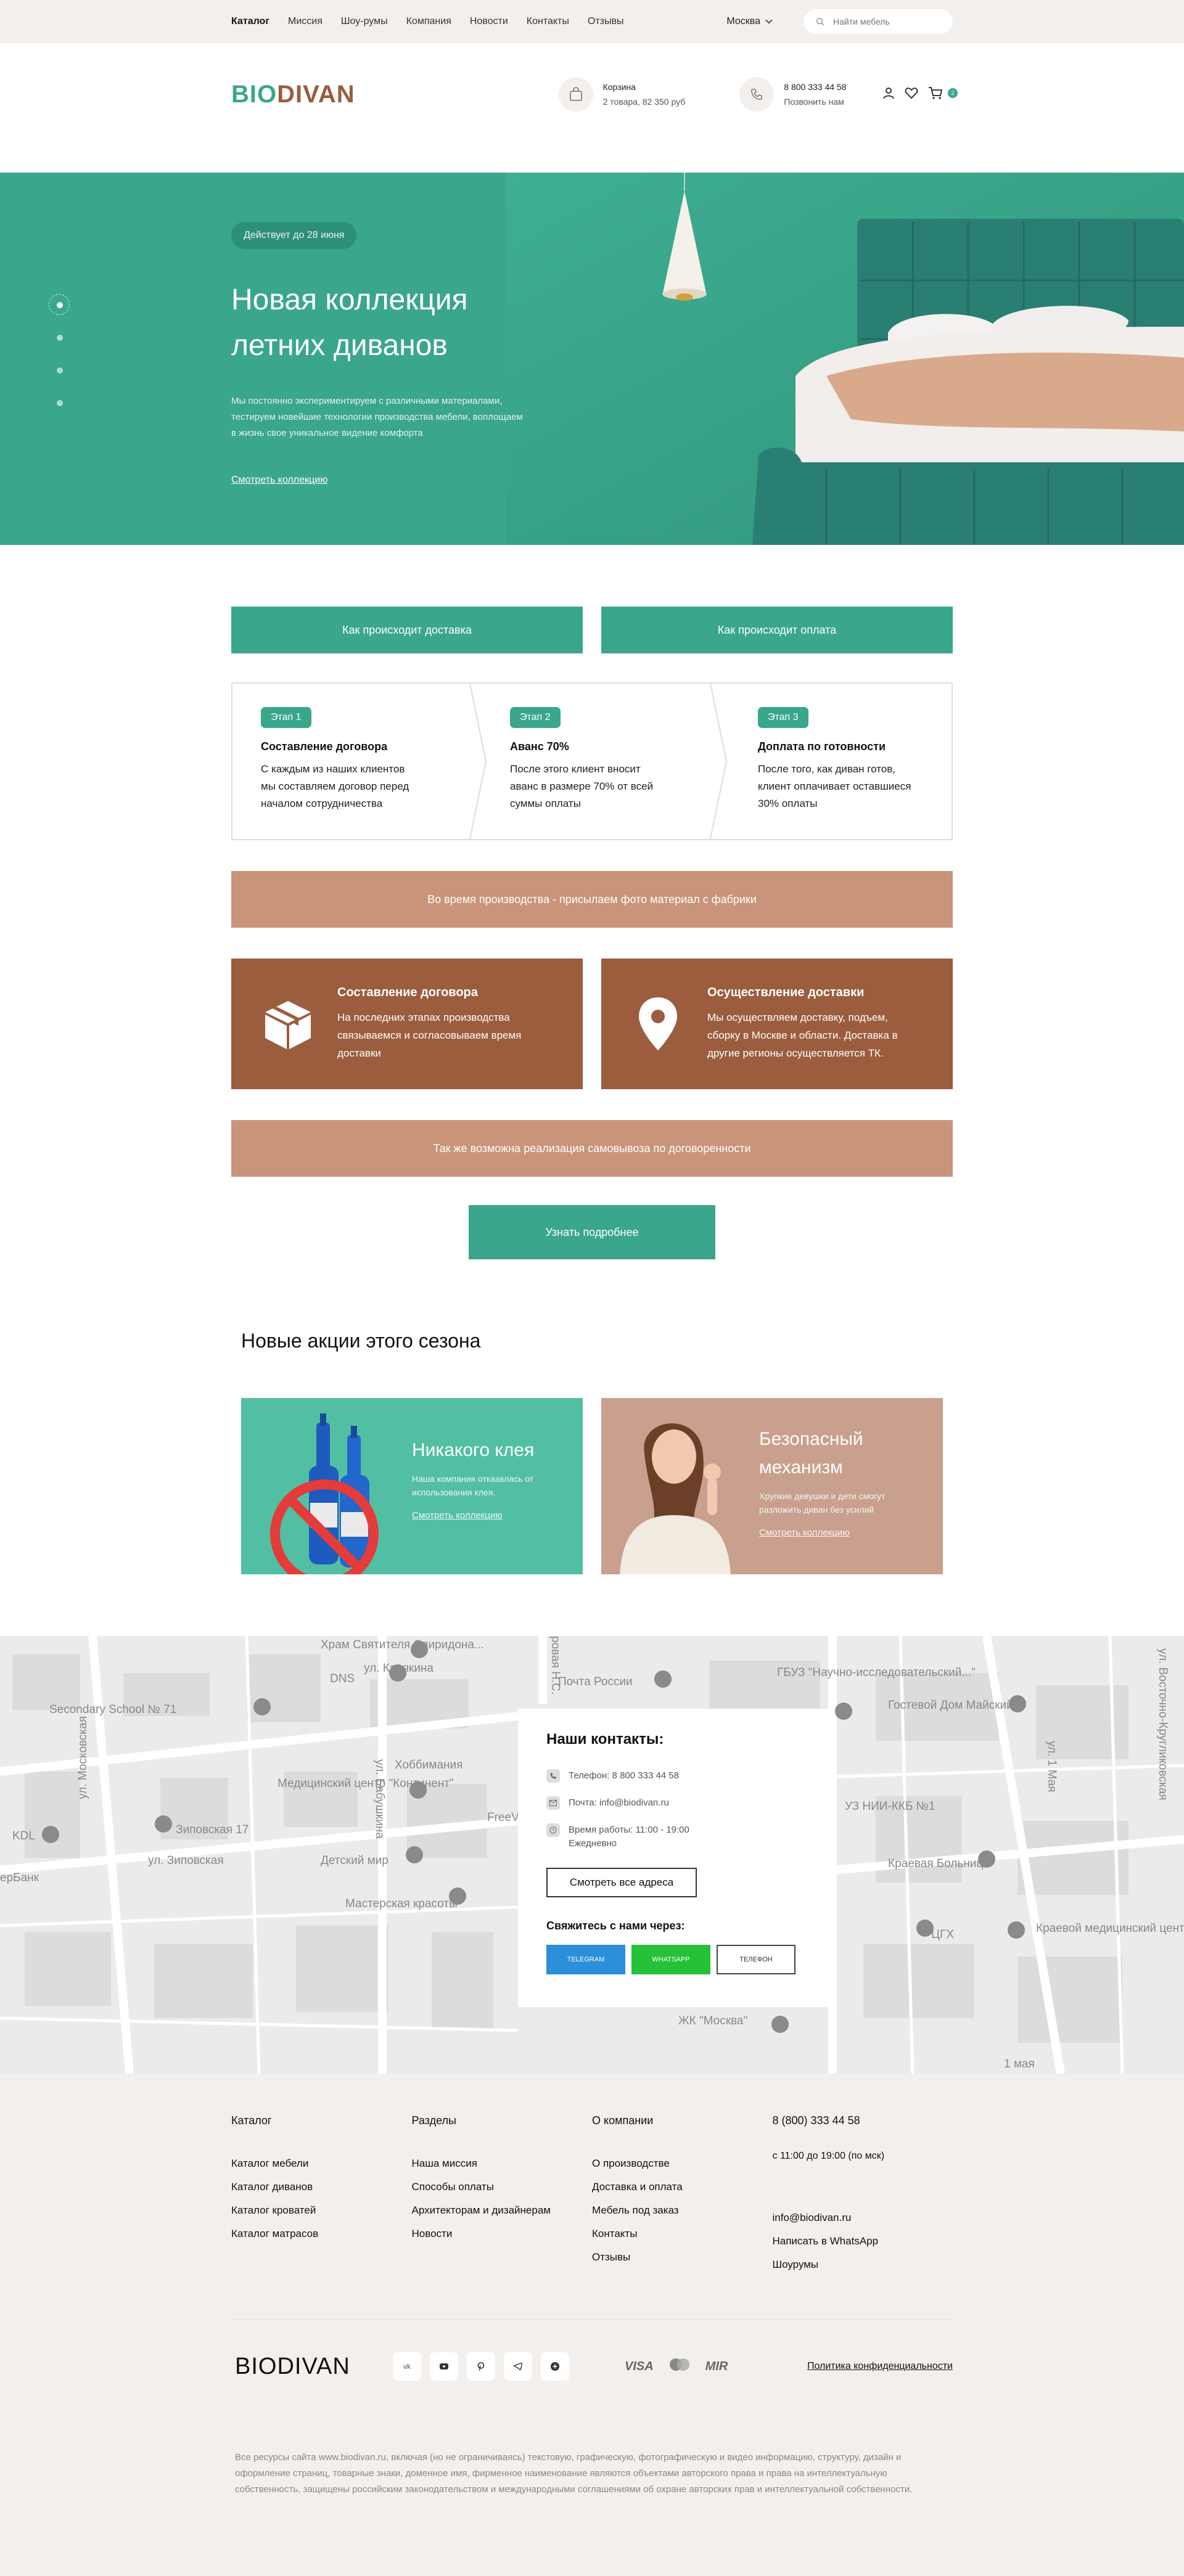  Describe the element at coordinates (863, 2264) in the screenshot. I see `footer-showrooms-link: Шоурумы` at that location.